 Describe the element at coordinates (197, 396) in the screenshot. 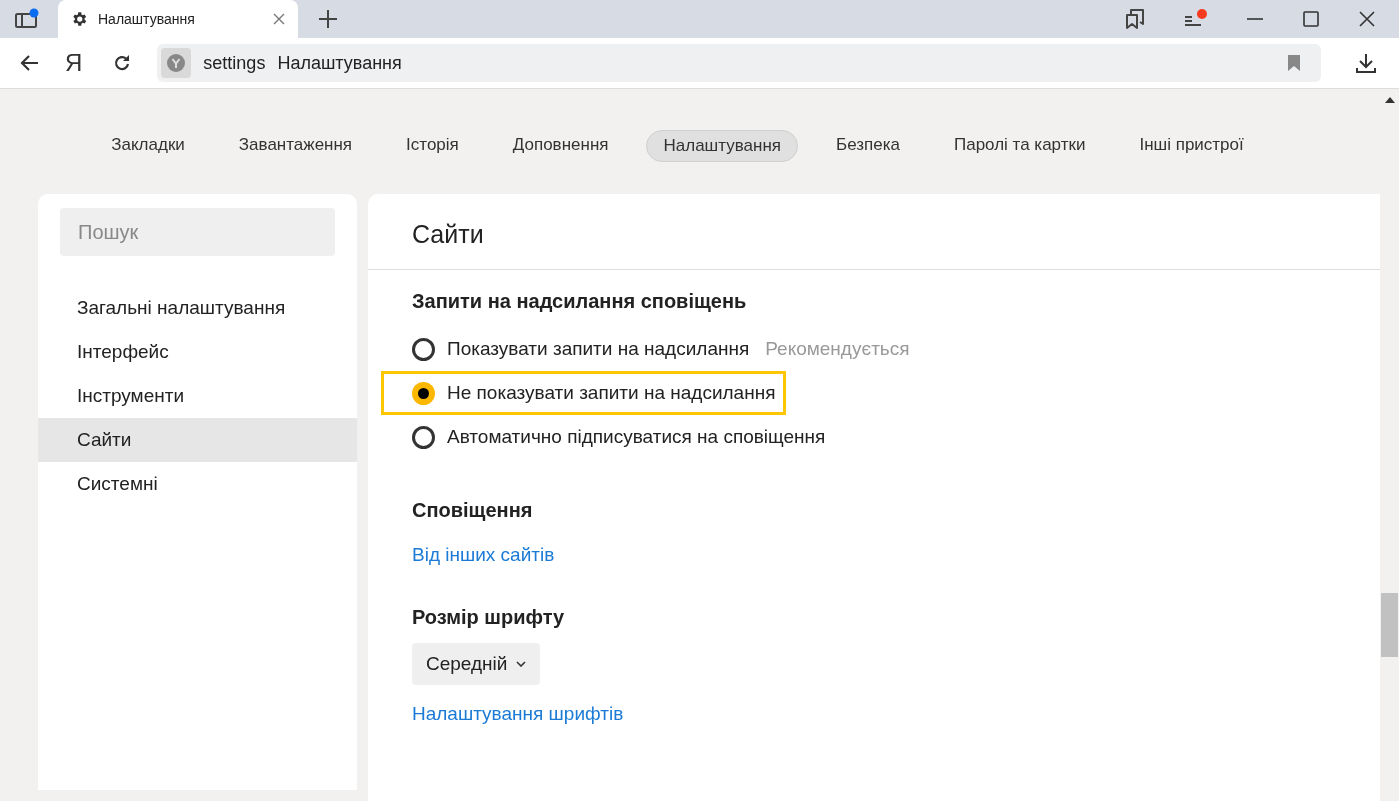

I see `sidebar-item: Інструменти` at that location.